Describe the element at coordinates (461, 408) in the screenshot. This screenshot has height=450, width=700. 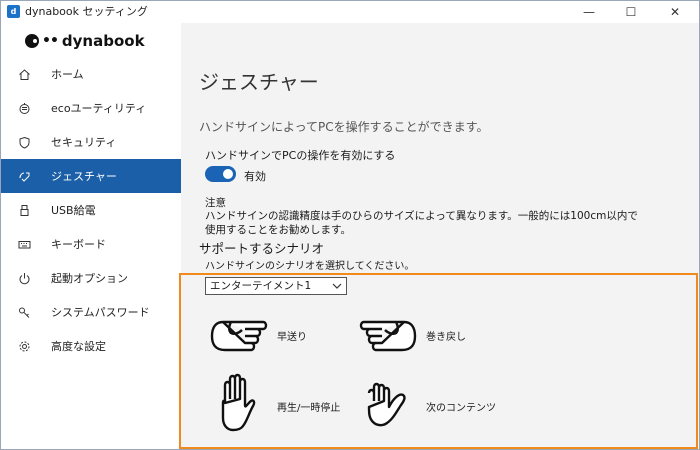
I see `gesture-label: 次のコンテンツ` at that location.